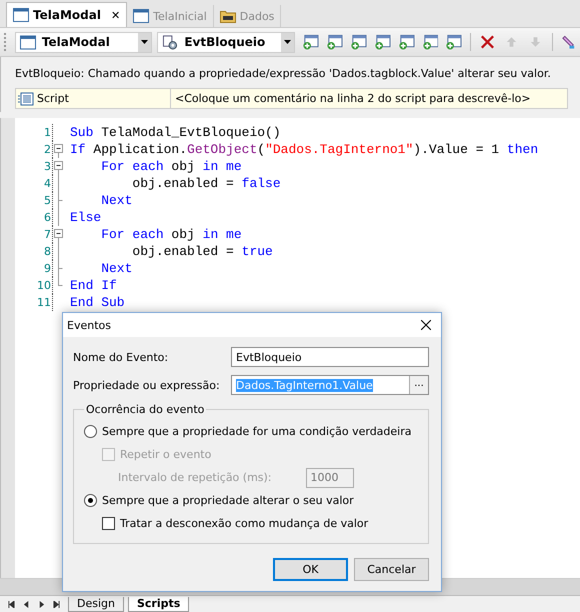 The width and height of the screenshot is (580, 612). I want to click on view-tab: Design, so click(96, 604).